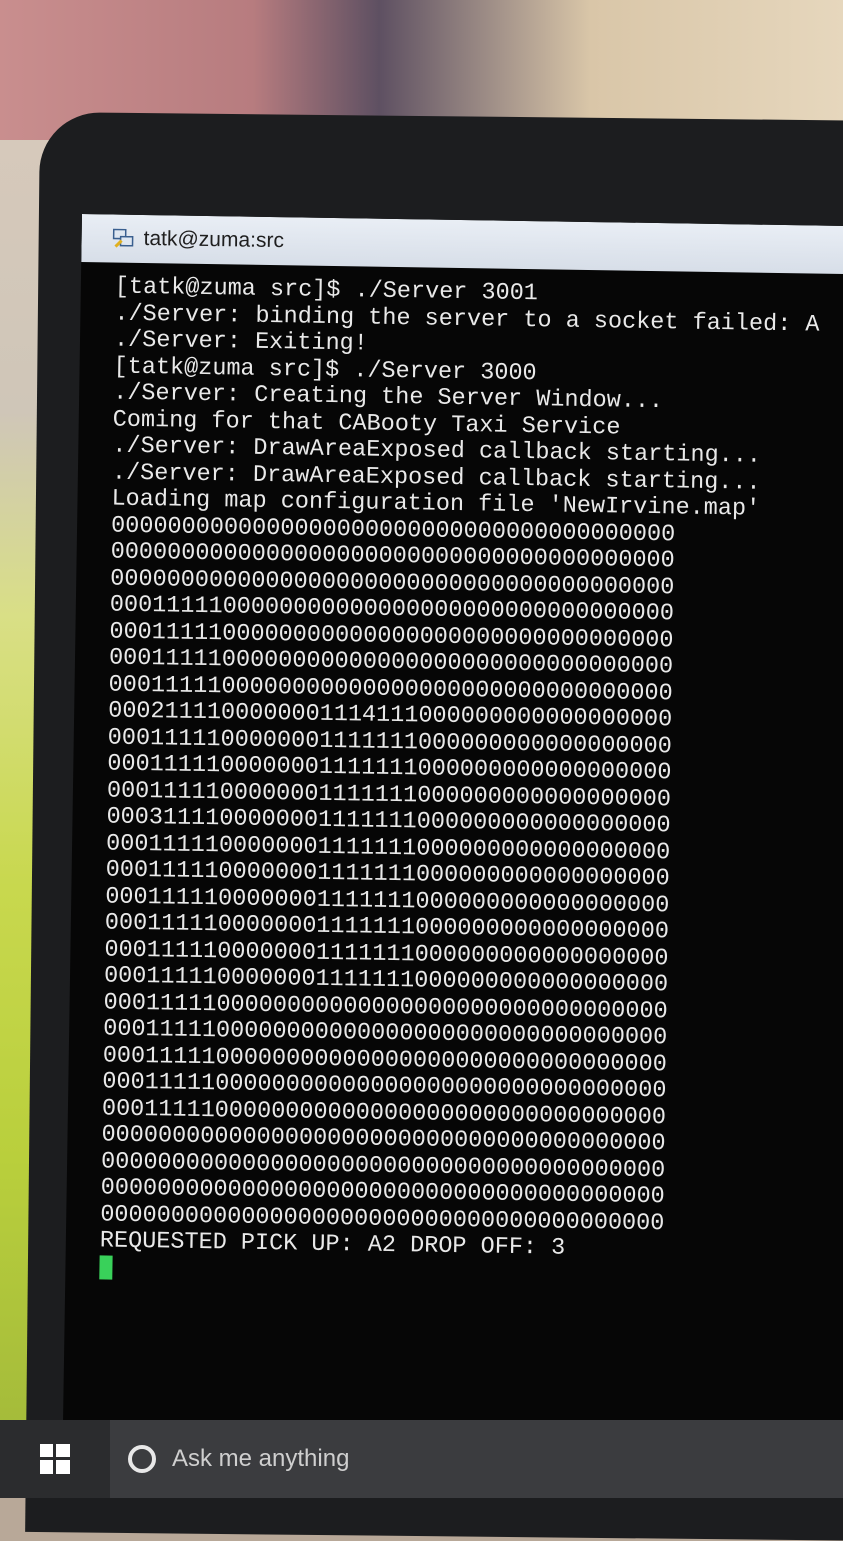 The height and width of the screenshot is (1541, 843). What do you see at coordinates (106, 1267) in the screenshot?
I see `terminal-cursor` at bounding box center [106, 1267].